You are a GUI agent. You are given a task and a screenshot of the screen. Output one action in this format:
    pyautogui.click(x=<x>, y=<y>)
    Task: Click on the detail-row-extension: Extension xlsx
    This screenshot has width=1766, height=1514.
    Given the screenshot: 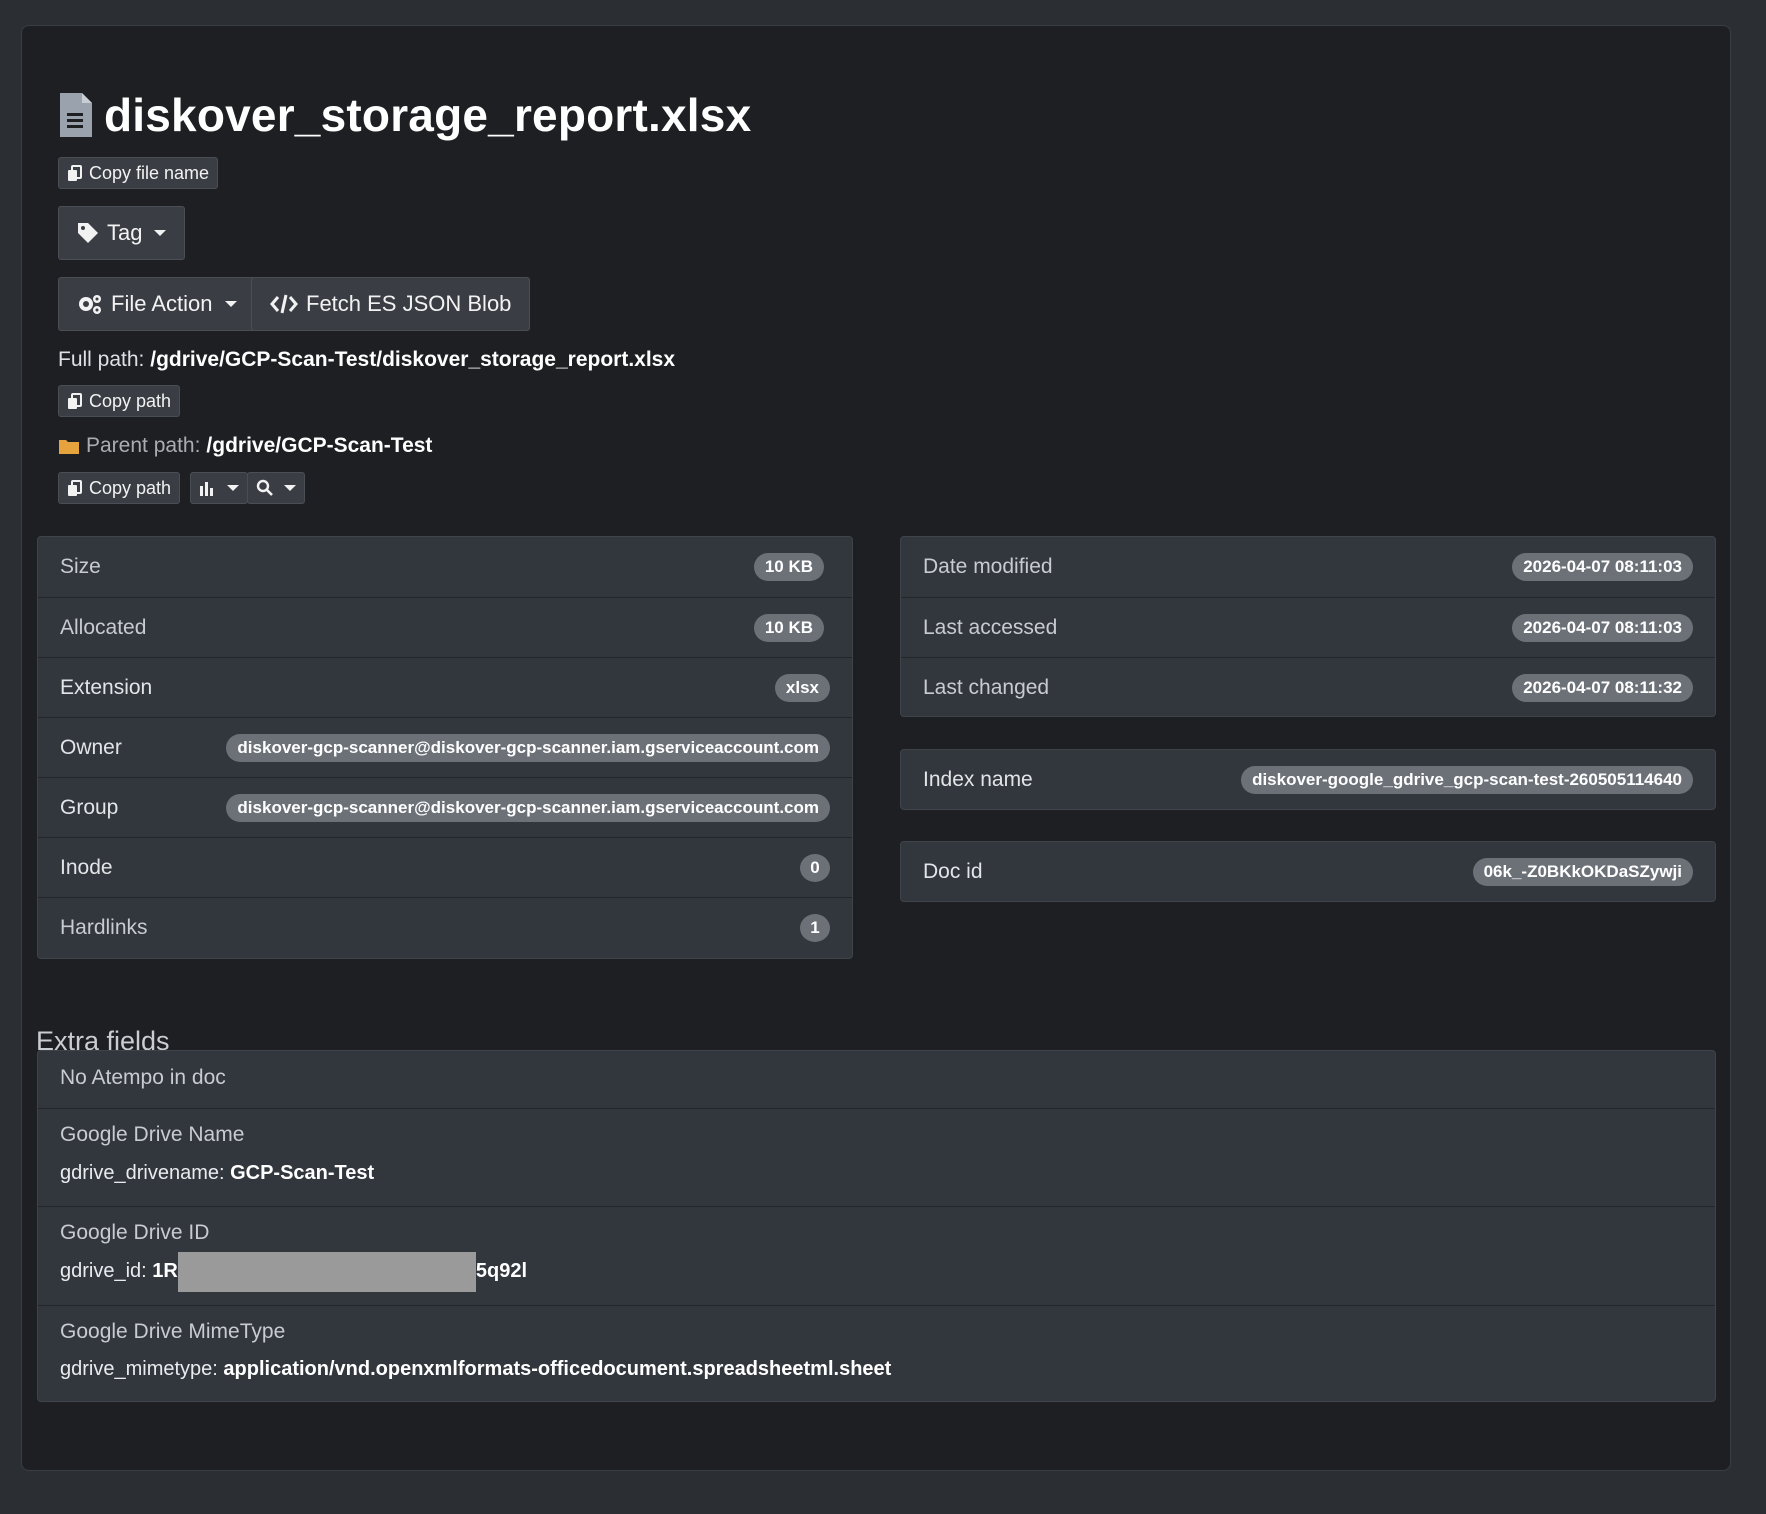 What is the action you would take?
    pyautogui.click(x=445, y=687)
    